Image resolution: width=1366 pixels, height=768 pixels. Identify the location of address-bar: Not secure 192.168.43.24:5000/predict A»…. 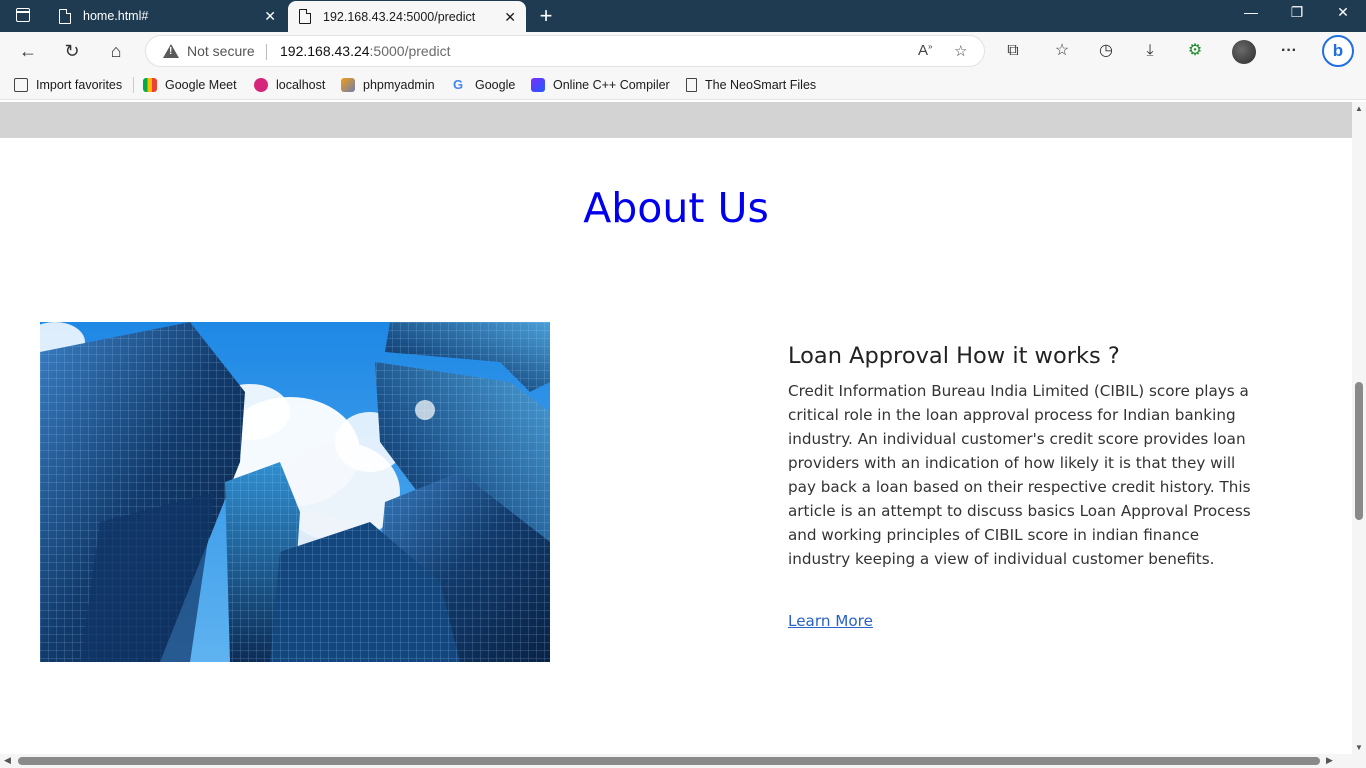
(565, 51).